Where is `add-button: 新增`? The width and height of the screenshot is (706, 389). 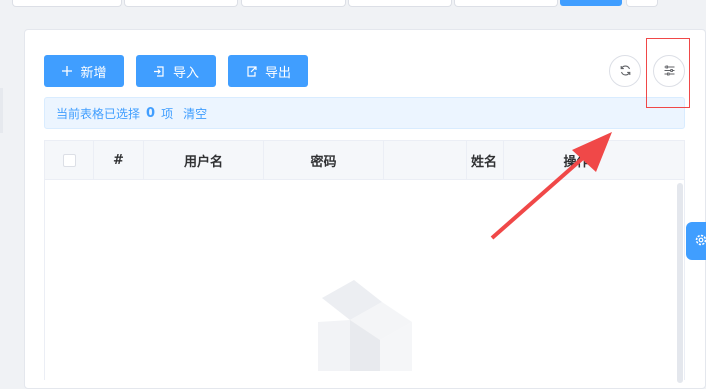
add-button: 新增 is located at coordinates (84, 71).